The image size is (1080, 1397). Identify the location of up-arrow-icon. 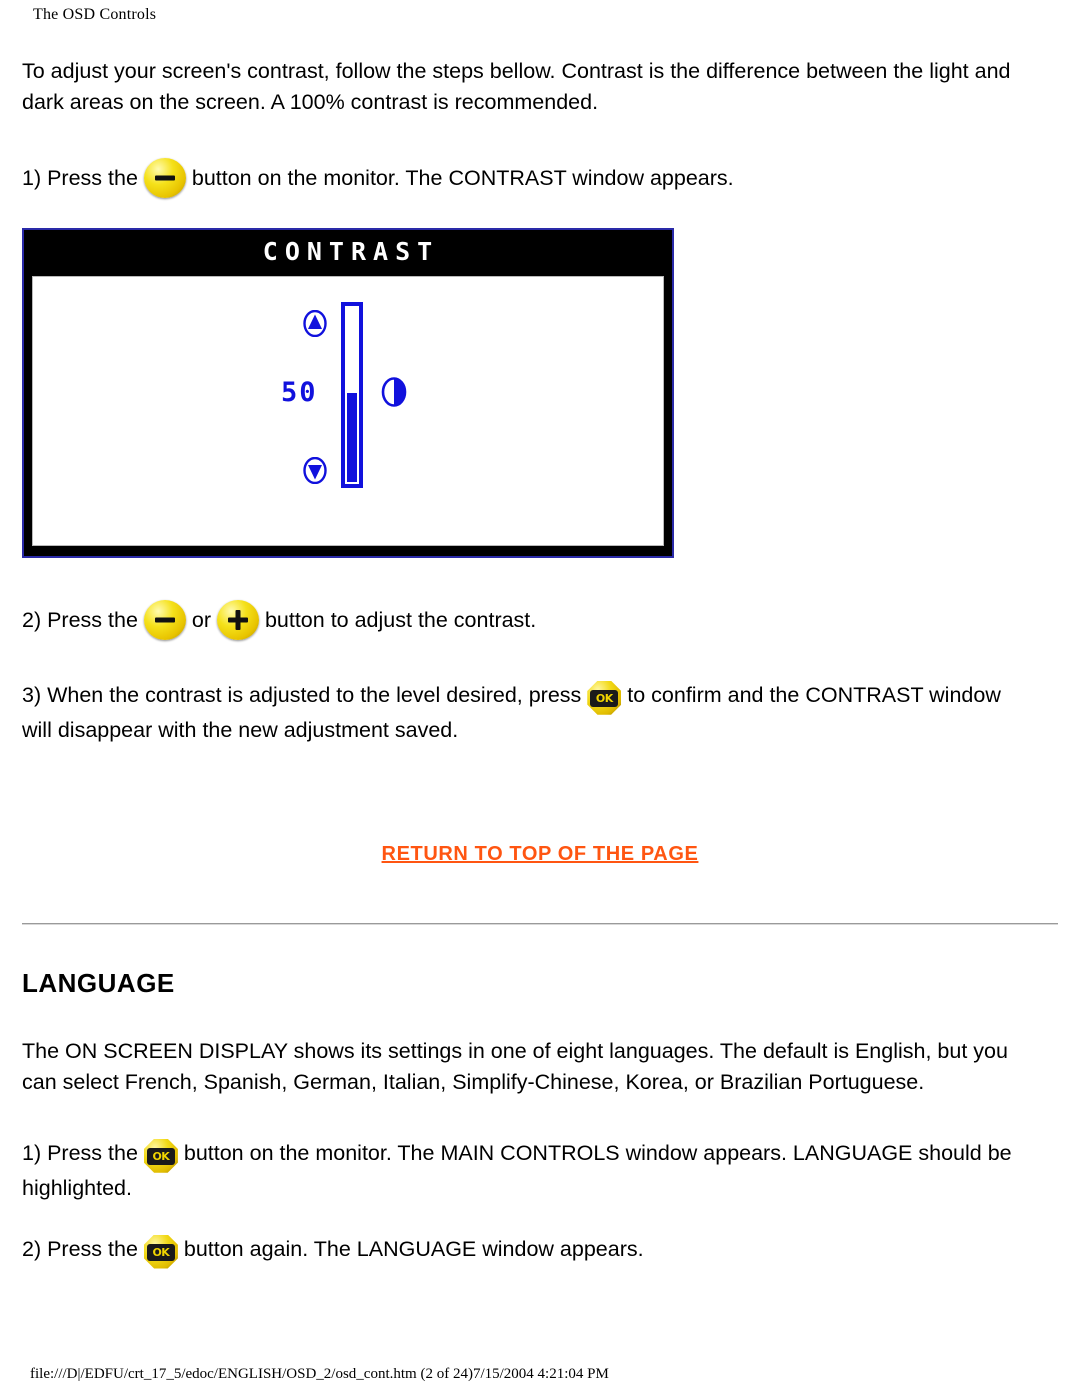
(315, 323).